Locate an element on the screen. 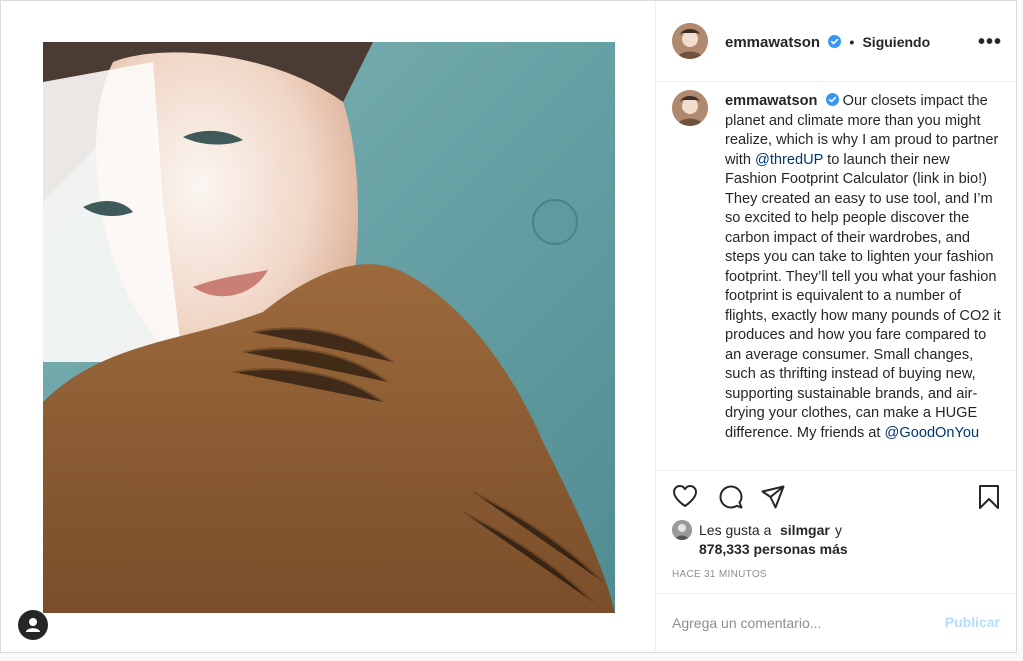 Image resolution: width=1023 pixels, height=661 pixels. likes-conjunction: y is located at coordinates (838, 530).